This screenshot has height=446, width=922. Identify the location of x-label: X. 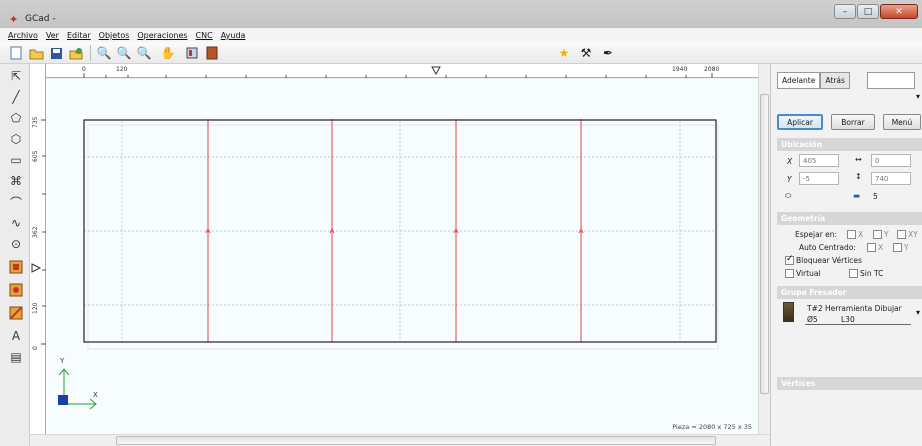
(790, 161).